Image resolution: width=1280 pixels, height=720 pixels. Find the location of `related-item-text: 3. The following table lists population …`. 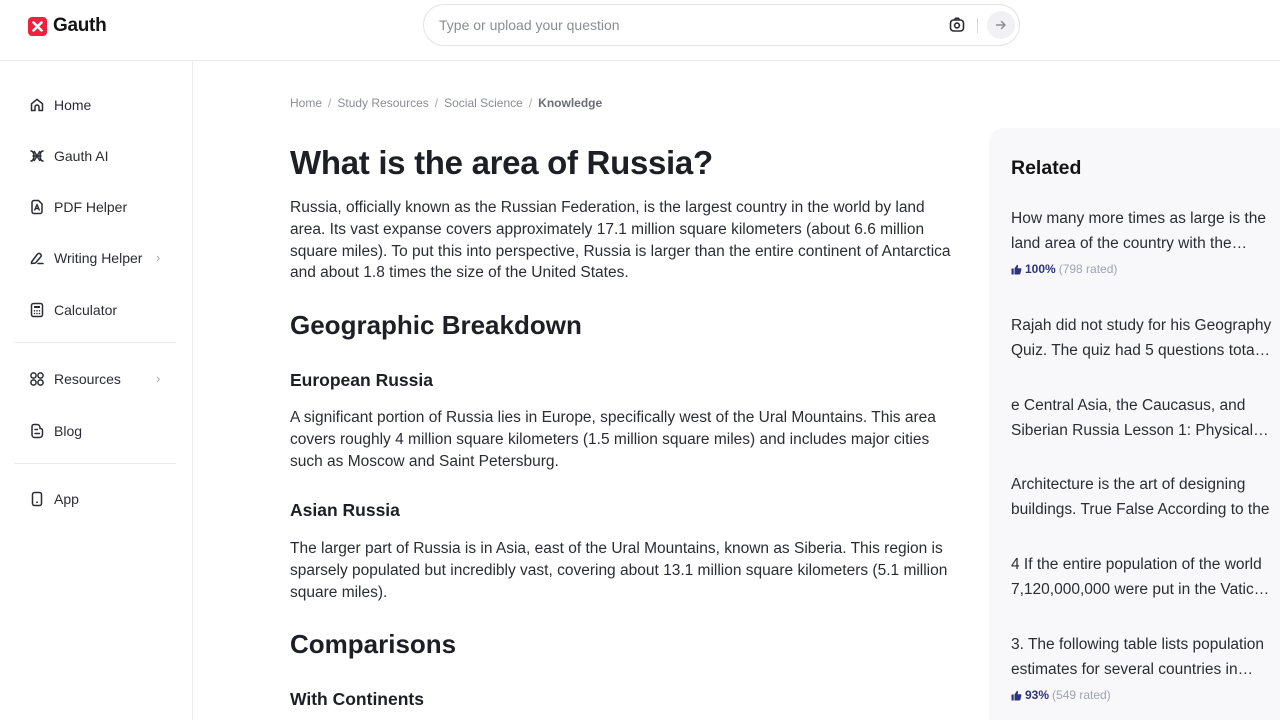

related-item-text: 3. The following table lists population … is located at coordinates (1138, 657).